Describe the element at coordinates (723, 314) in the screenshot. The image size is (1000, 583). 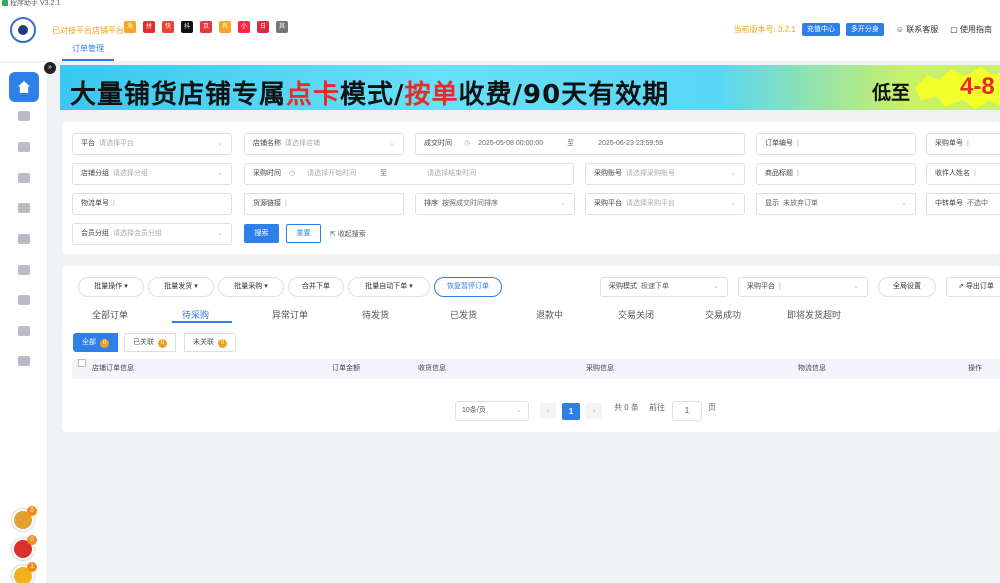
I see `tab-success: 交易成功` at that location.